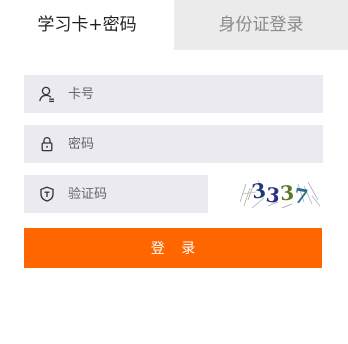 This screenshot has width=348, height=344. I want to click on card-number-field, so click(173, 94).